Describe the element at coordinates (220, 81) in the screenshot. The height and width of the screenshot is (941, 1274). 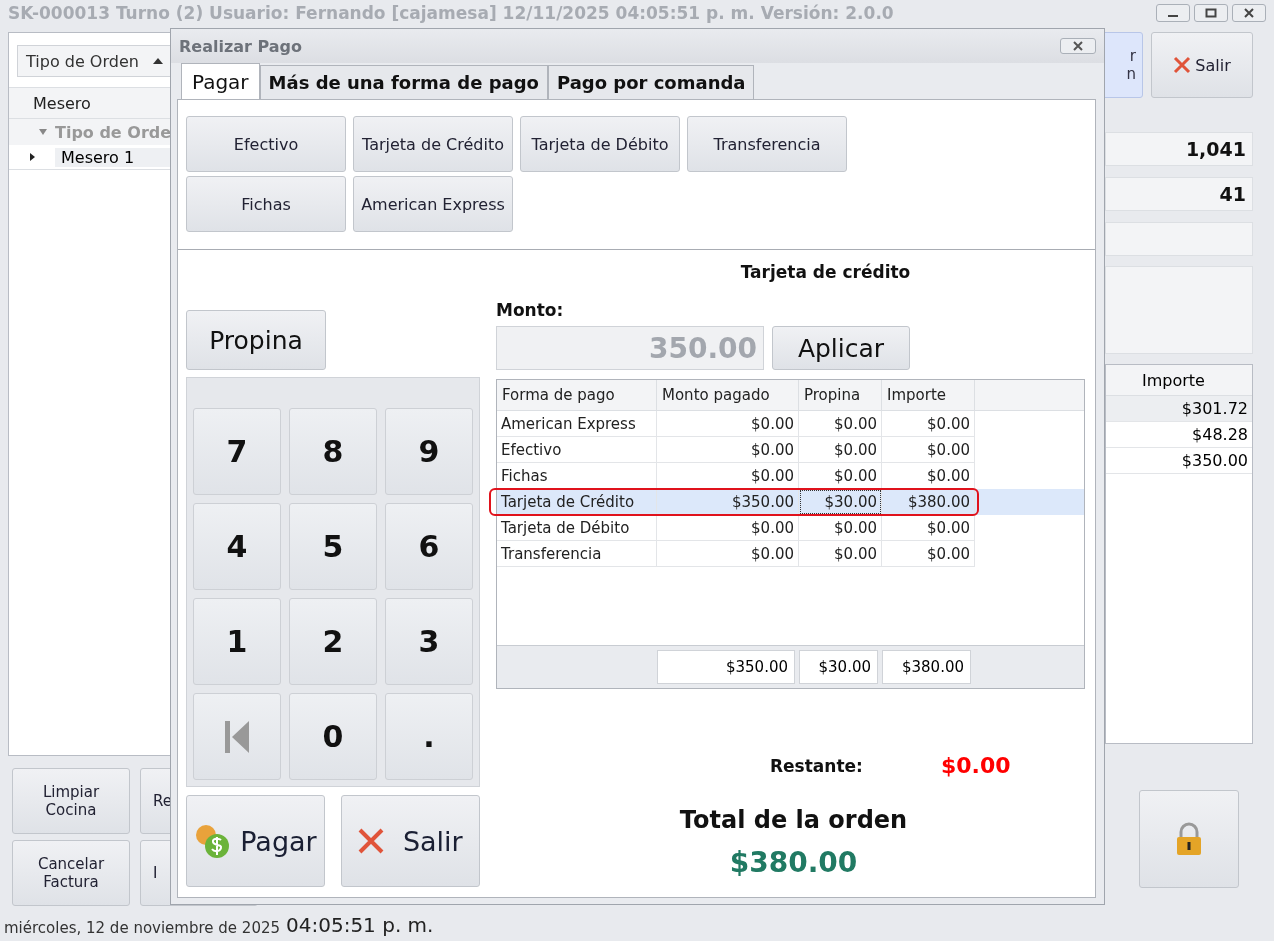
I see `tab: Pagar` at that location.